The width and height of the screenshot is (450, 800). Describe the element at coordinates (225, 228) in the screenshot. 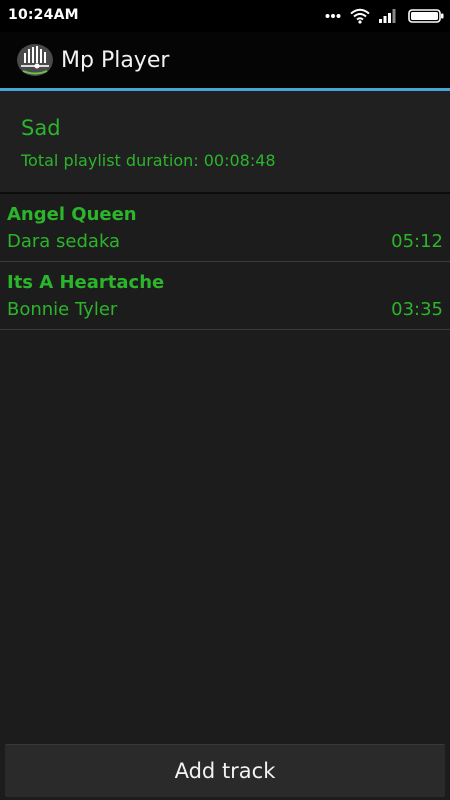

I see `track-row: Angel Queen Dara sedaka 05:12` at that location.